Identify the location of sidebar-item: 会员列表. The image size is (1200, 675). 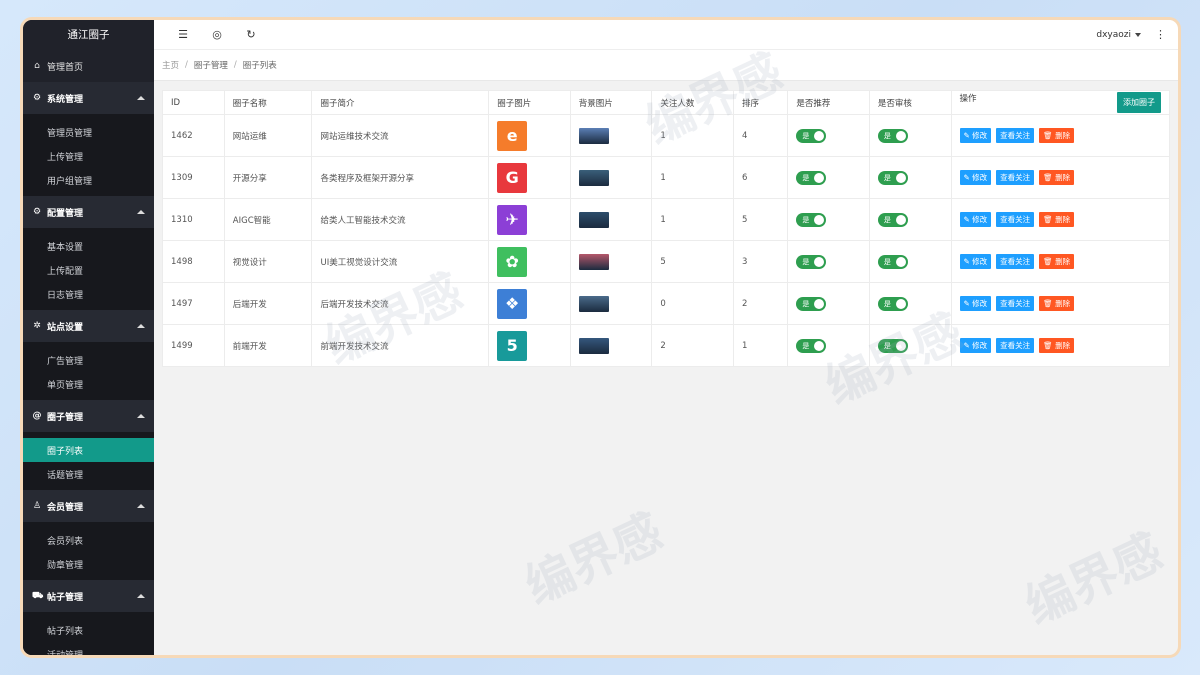
(88, 540).